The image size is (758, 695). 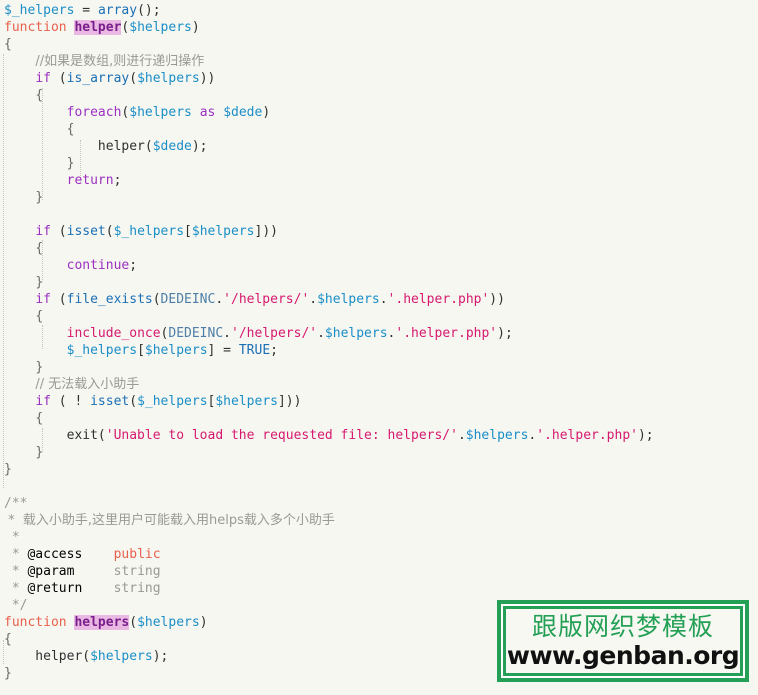 I want to click on code-line: * @access public, so click(x=379, y=554).